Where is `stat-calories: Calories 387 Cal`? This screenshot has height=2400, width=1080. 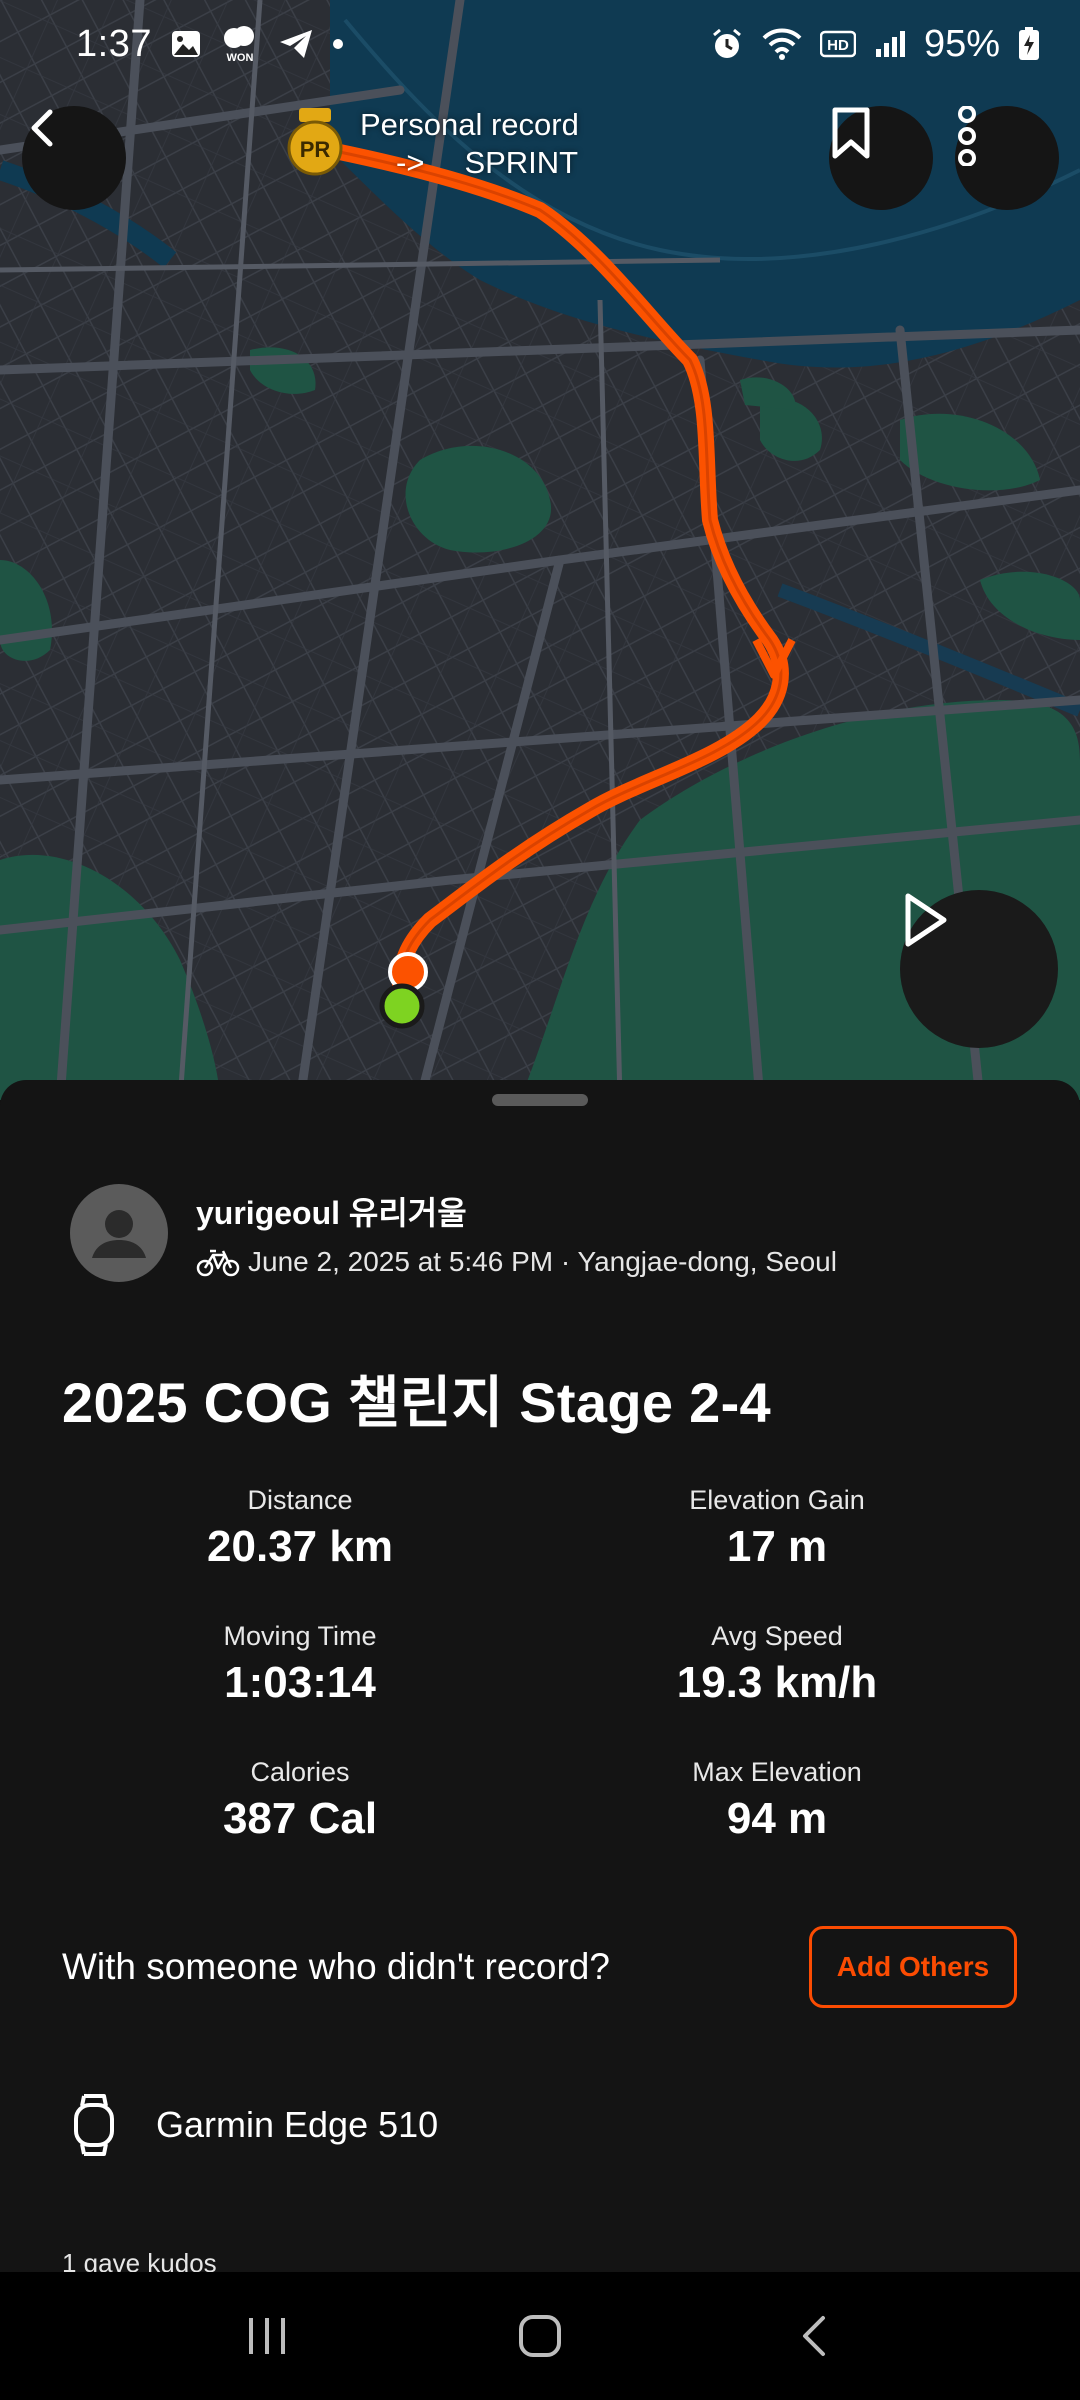
stat-calories: Calories 387 Cal is located at coordinates (300, 1800).